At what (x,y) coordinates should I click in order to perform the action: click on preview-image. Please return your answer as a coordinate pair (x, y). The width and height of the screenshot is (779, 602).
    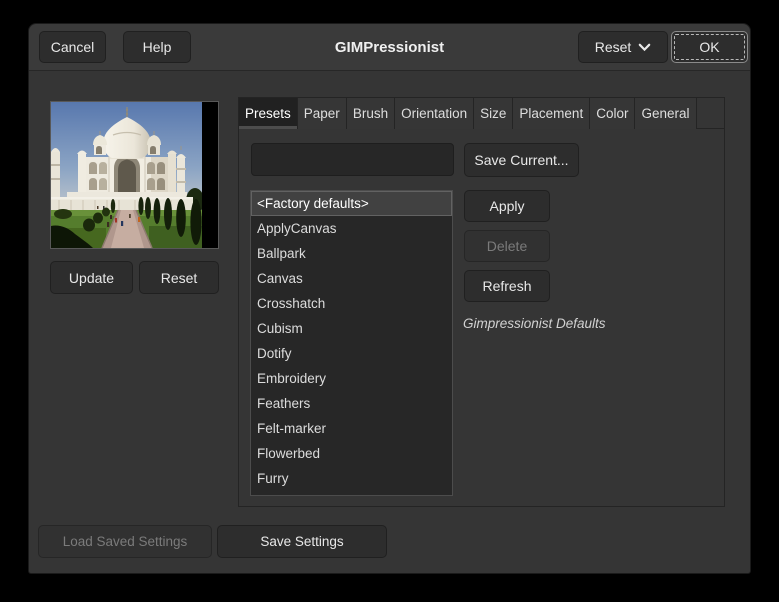
    Looking at the image, I should click on (134, 175).